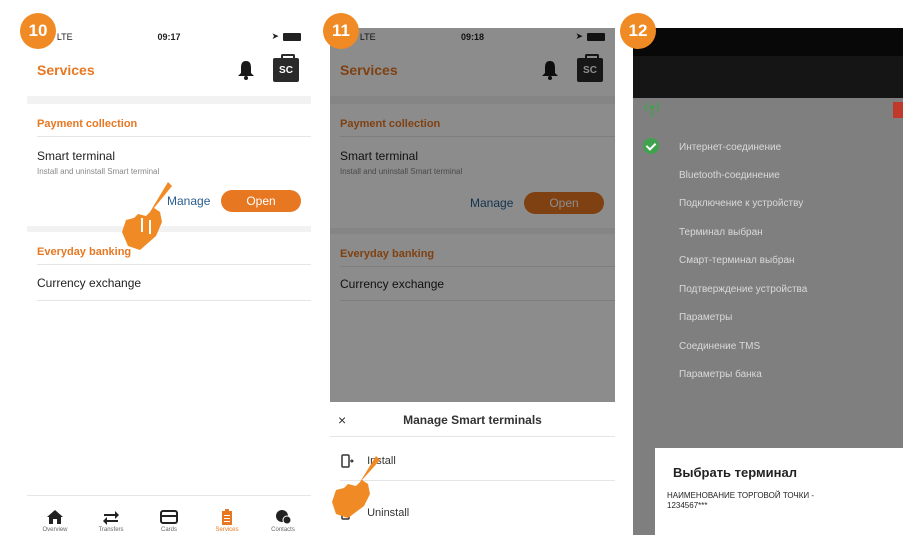 The height and width of the screenshot is (535, 903). What do you see at coordinates (768, 42) in the screenshot?
I see `status-bar` at bounding box center [768, 42].